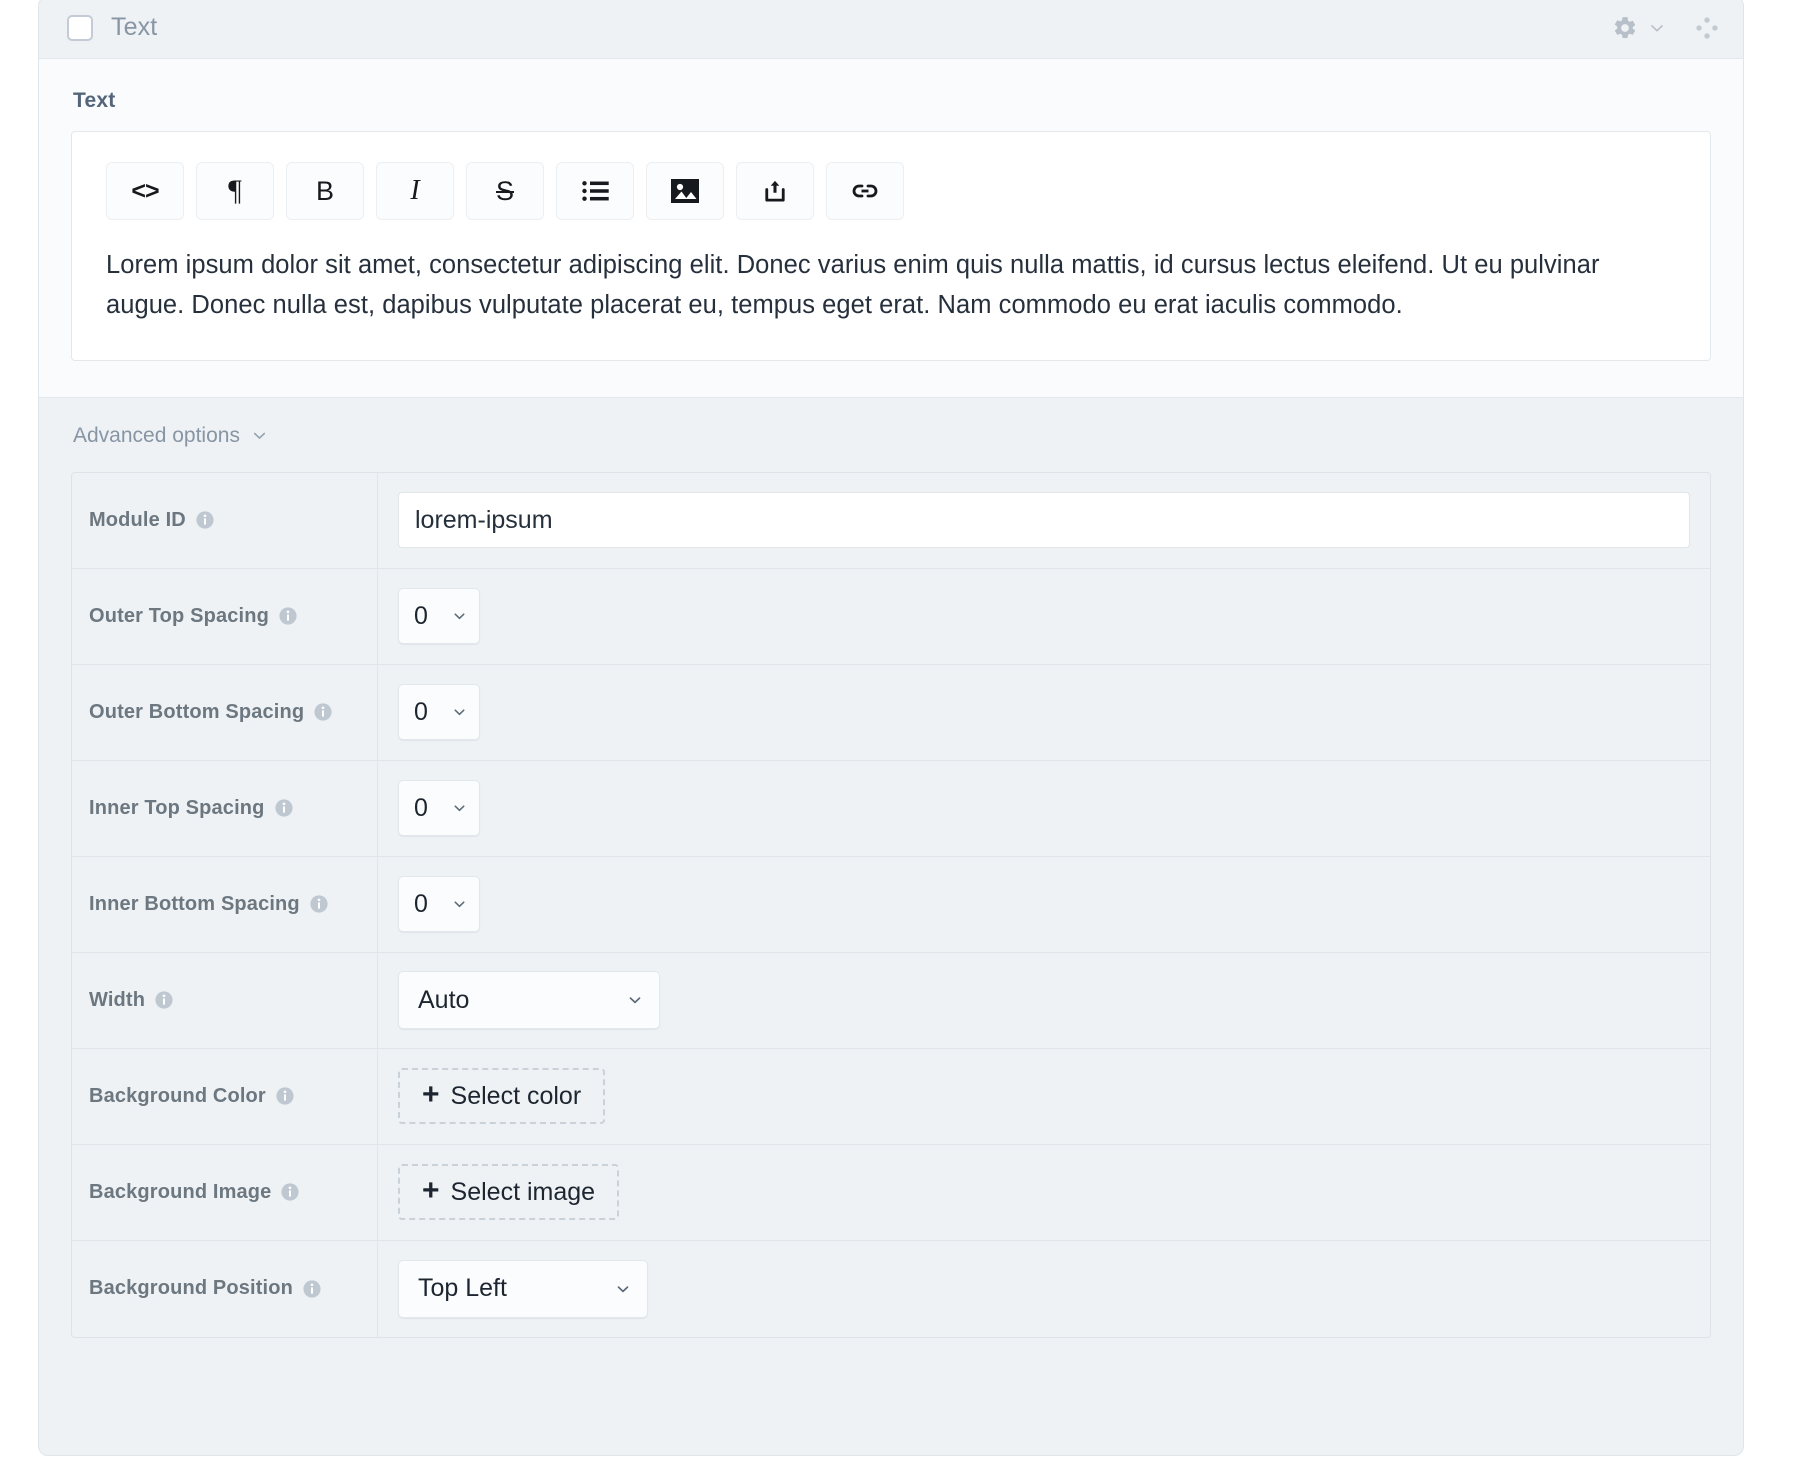 The height and width of the screenshot is (1463, 1796). I want to click on inner-bottom-spacing-label: Inner Bottom Spacing, so click(194, 903).